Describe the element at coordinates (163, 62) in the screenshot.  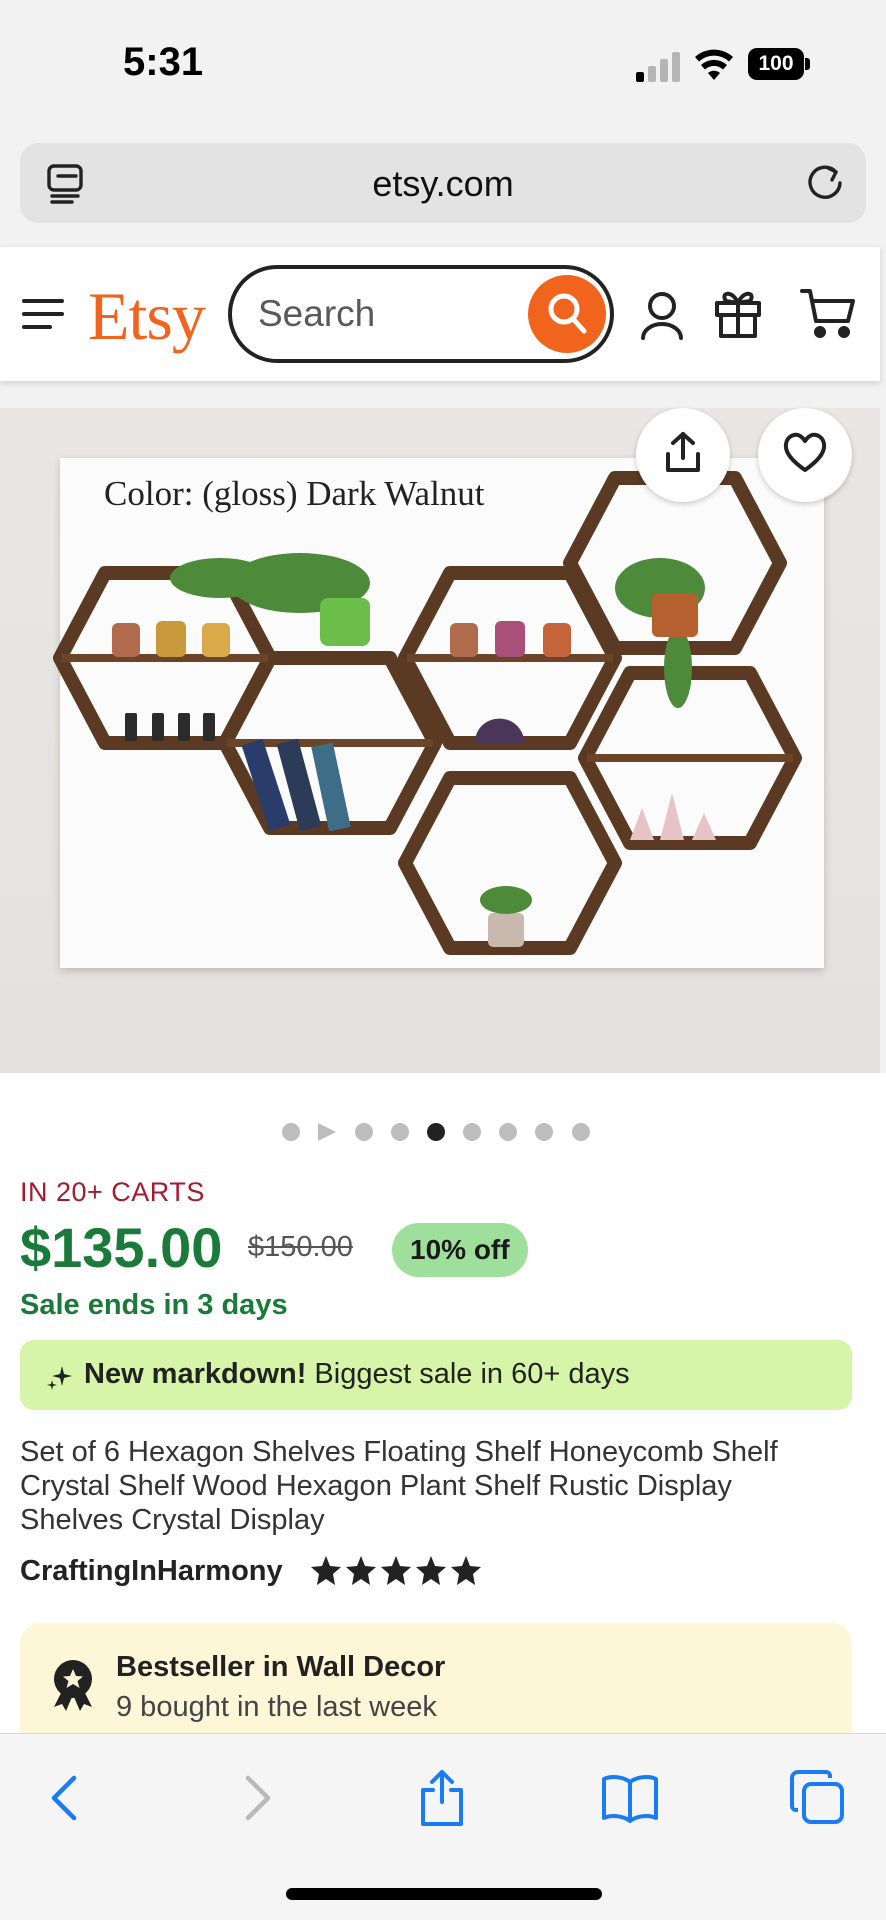
I see `status-time: 5:31` at that location.